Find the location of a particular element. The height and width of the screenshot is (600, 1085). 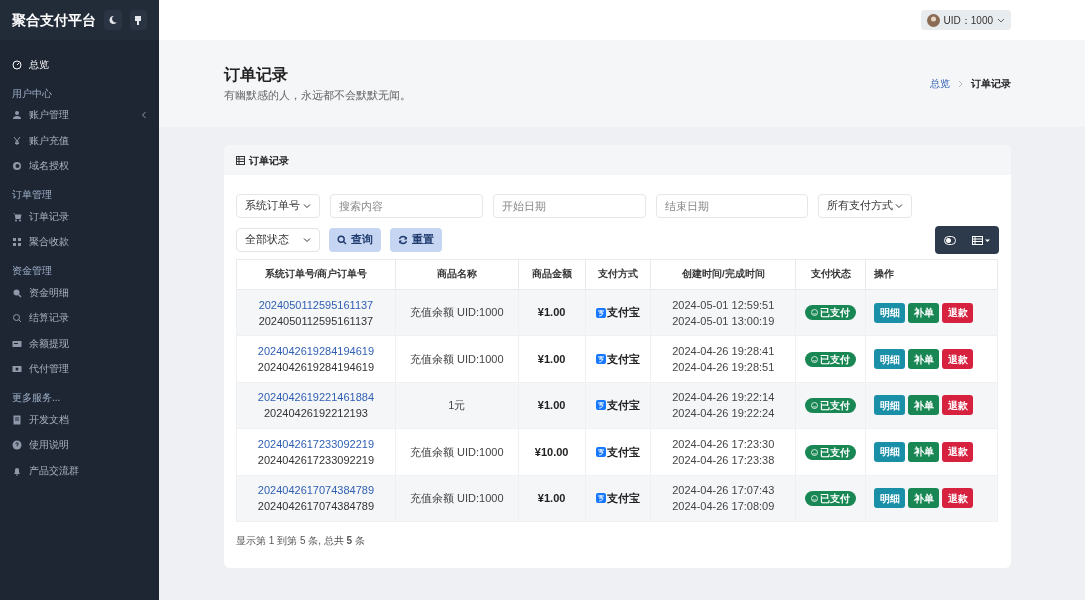

query-button: 查询 is located at coordinates (355, 240).